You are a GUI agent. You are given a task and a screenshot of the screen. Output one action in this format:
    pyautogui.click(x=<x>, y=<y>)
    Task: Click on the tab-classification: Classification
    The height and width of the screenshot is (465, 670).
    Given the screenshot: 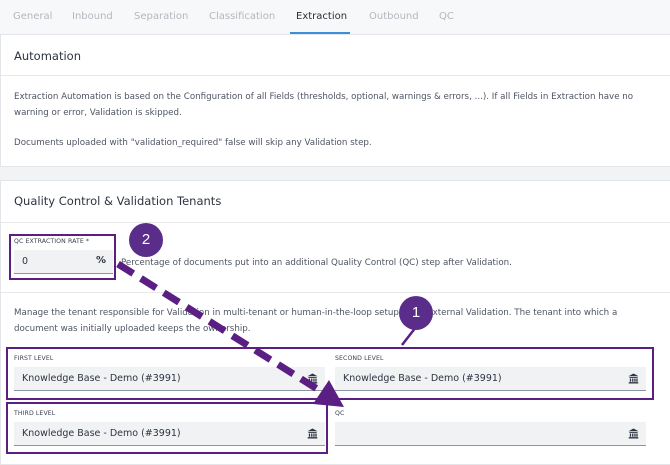 What is the action you would take?
    pyautogui.click(x=242, y=16)
    